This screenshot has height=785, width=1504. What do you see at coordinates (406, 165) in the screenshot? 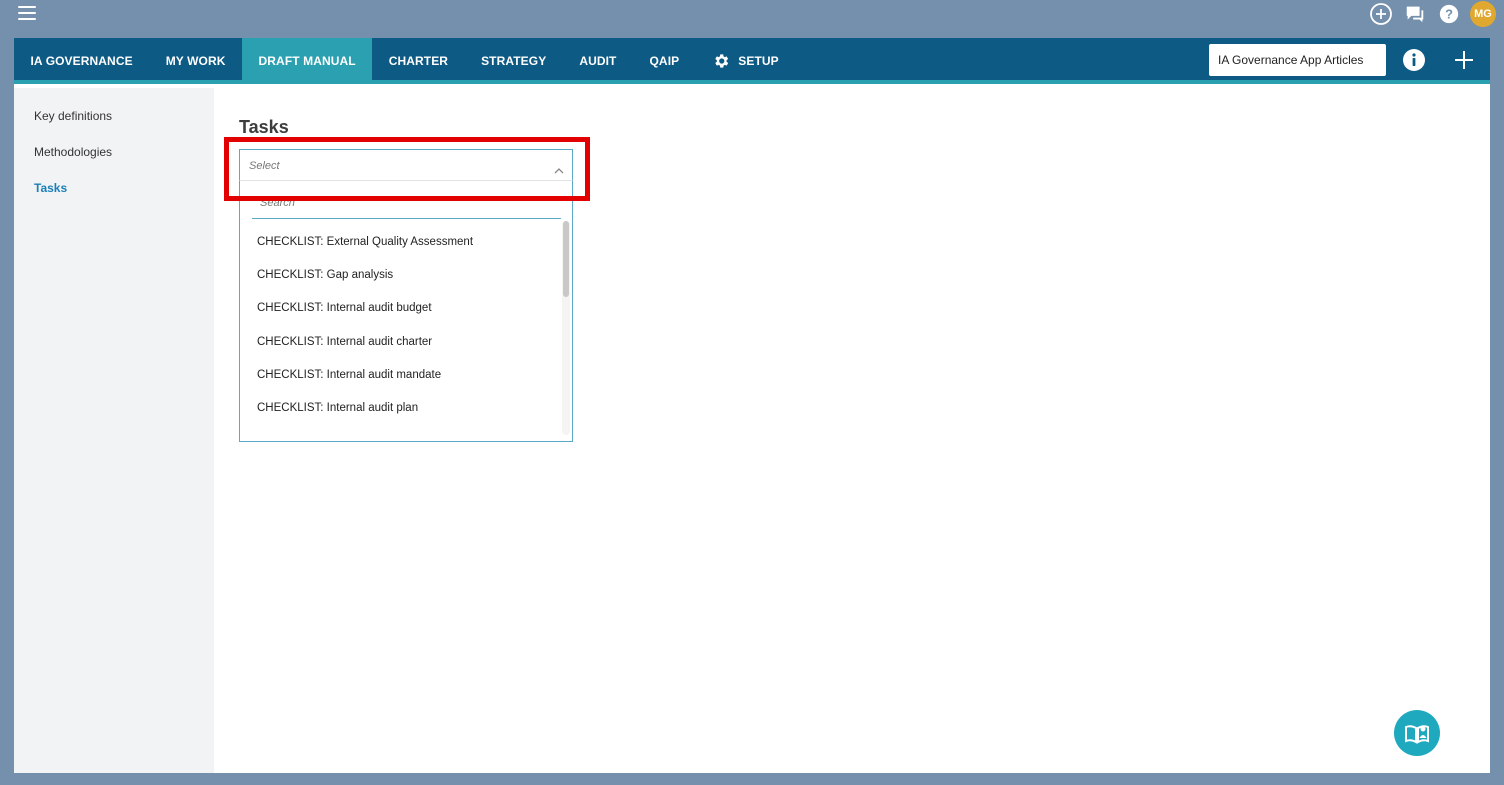
I see `tasks-select: Select` at bounding box center [406, 165].